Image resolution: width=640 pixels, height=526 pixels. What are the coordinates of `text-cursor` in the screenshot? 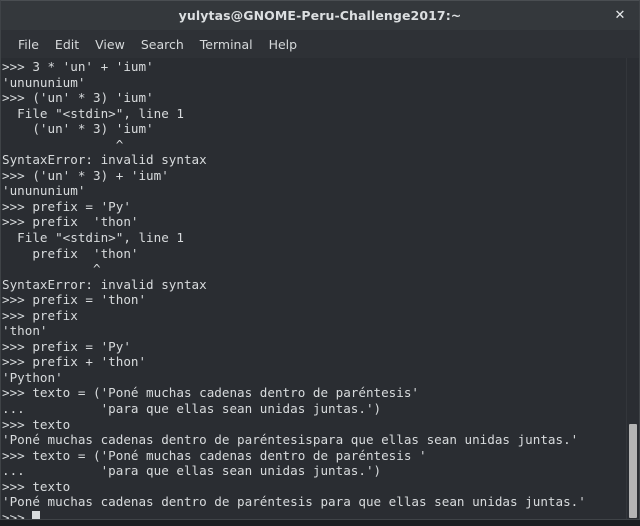 It's located at (36, 514).